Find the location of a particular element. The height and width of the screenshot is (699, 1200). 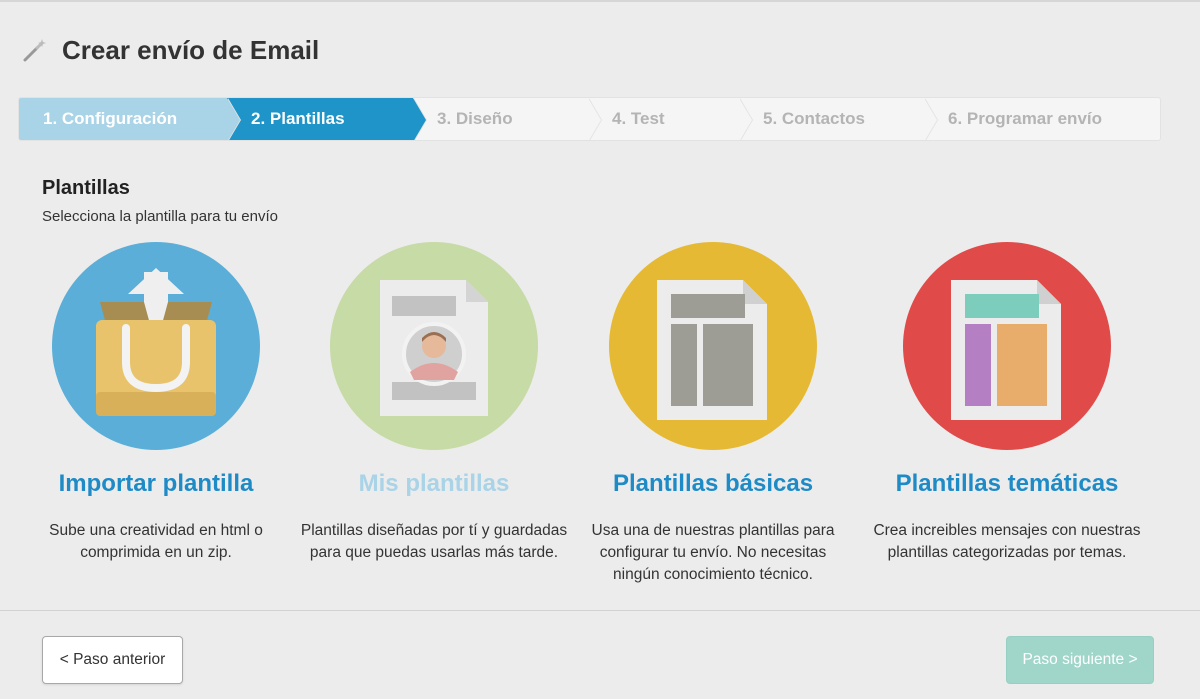

step-diseno: 3. Diseño is located at coordinates (507, 119).